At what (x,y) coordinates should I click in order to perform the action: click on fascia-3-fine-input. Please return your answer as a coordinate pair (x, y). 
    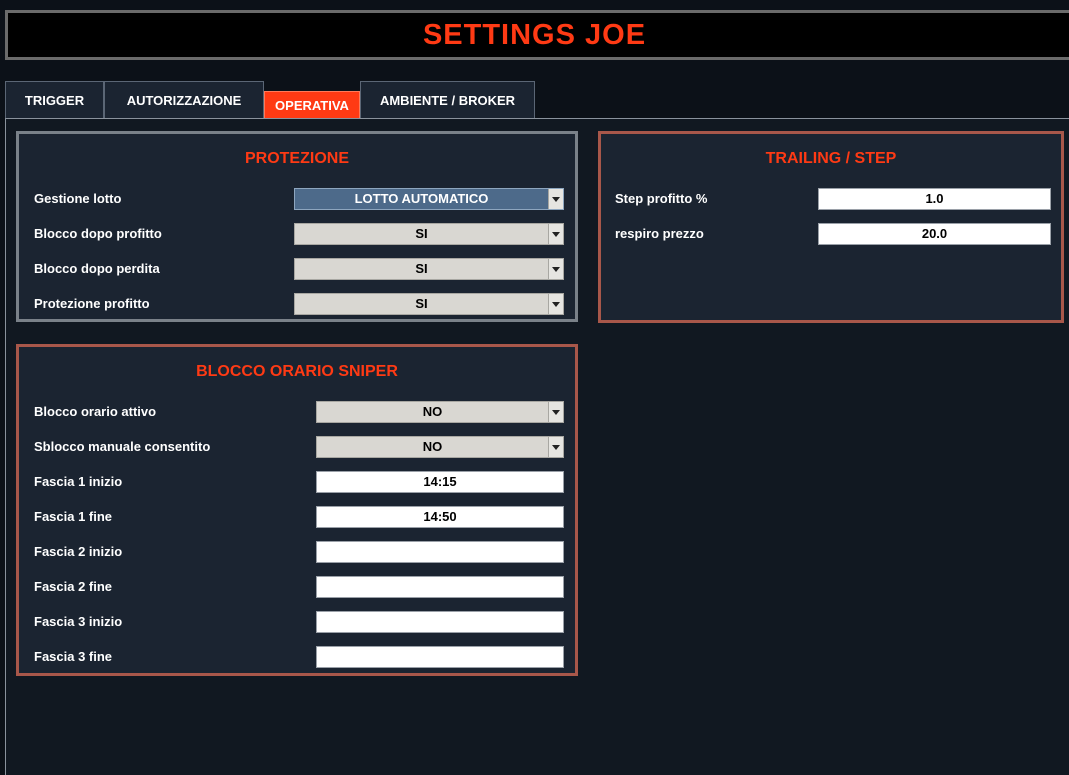
    Looking at the image, I should click on (440, 657).